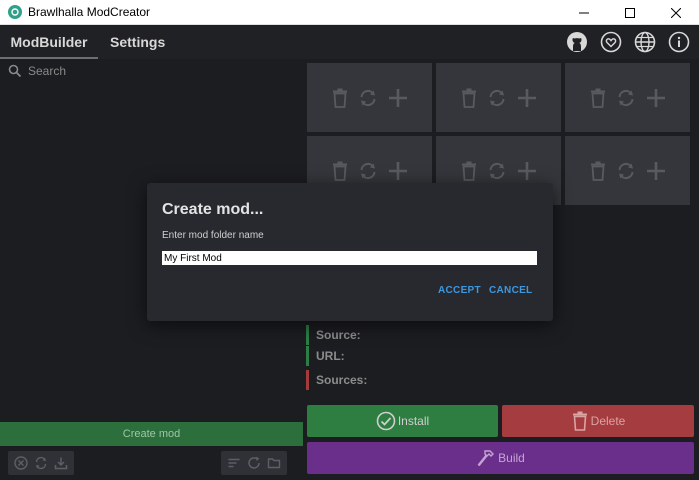 The image size is (699, 480). I want to click on heart-icon, so click(611, 42).